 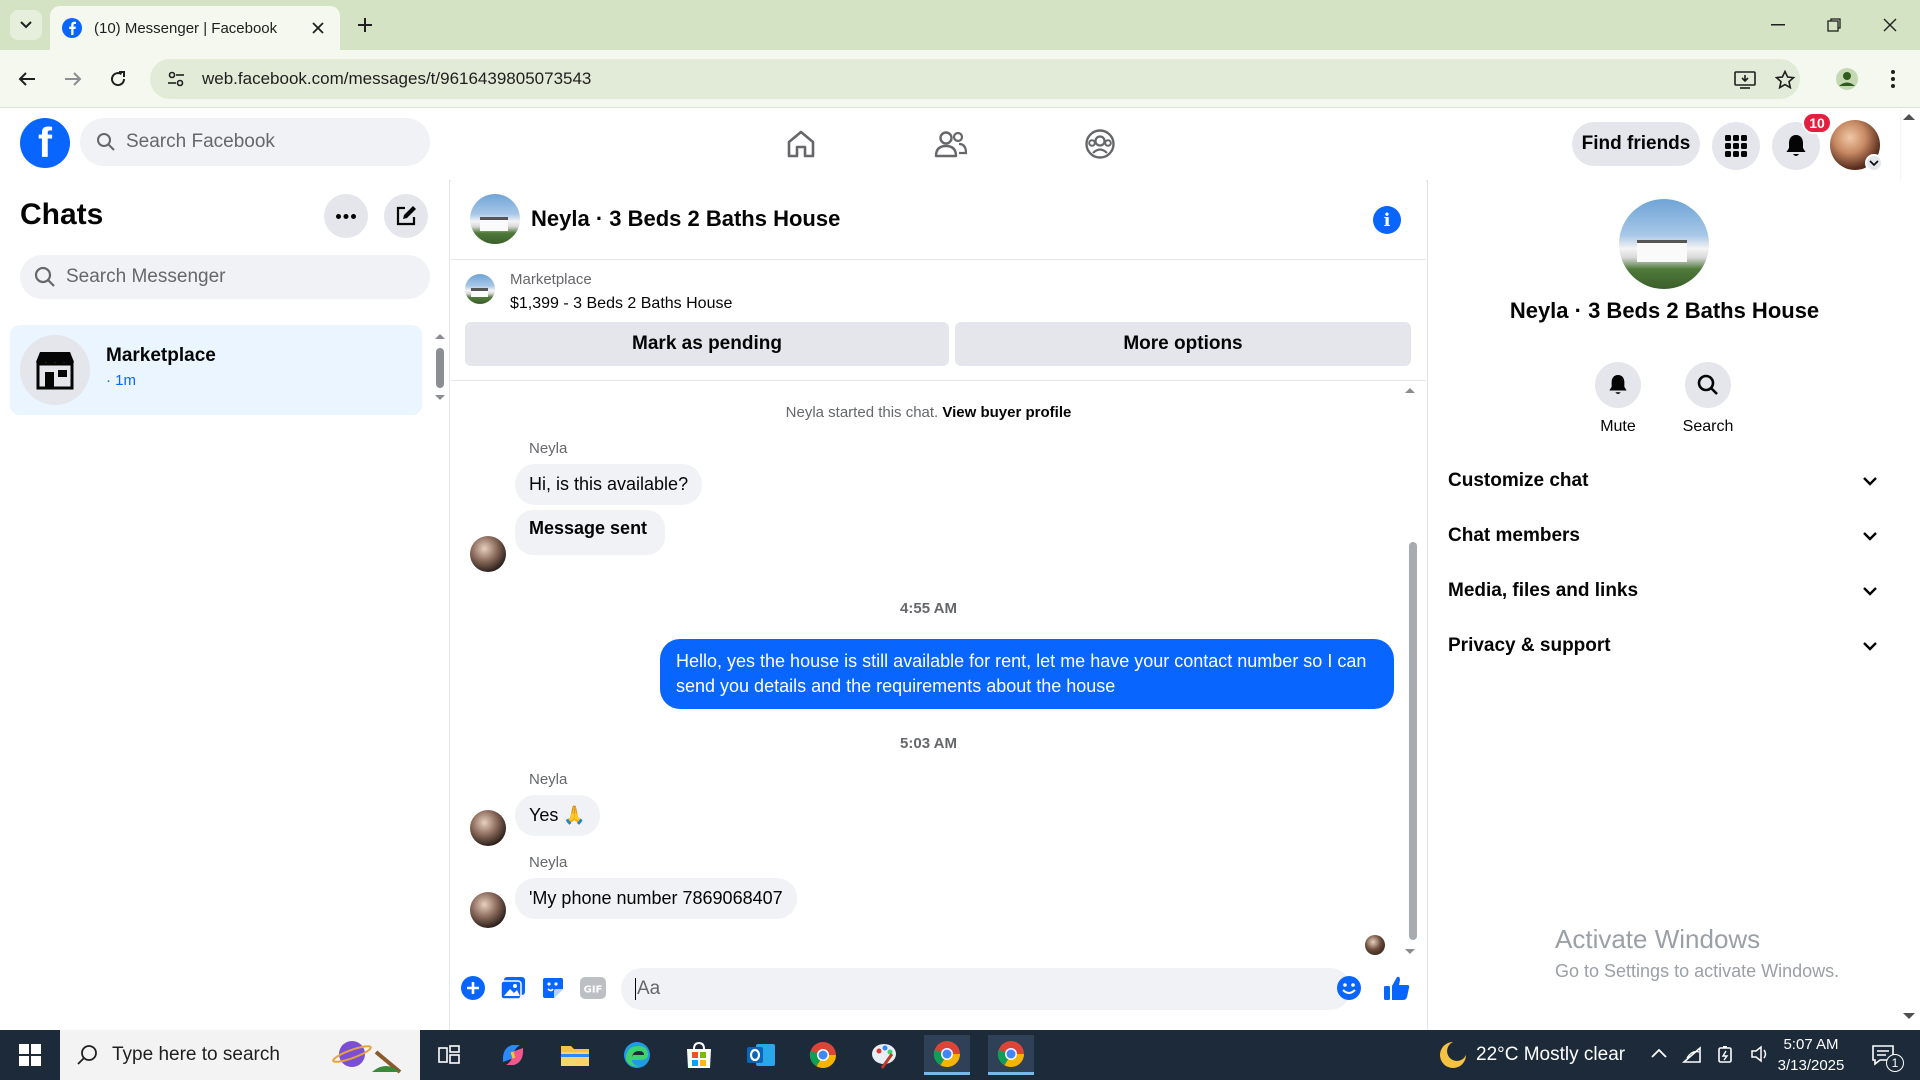 I want to click on section-label: Privacy & support, so click(x=1529, y=645).